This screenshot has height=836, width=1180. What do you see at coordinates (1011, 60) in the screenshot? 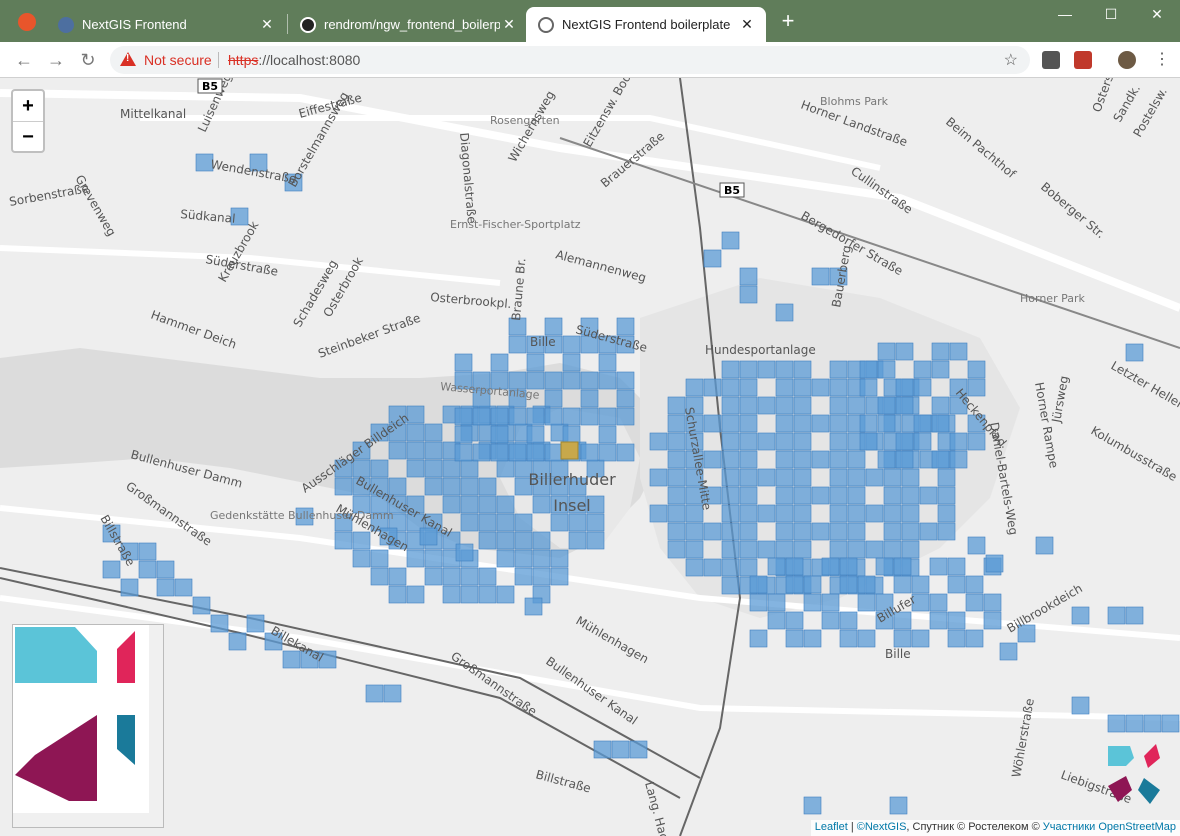
I see `bookmark-star-icon: ☆` at bounding box center [1011, 60].